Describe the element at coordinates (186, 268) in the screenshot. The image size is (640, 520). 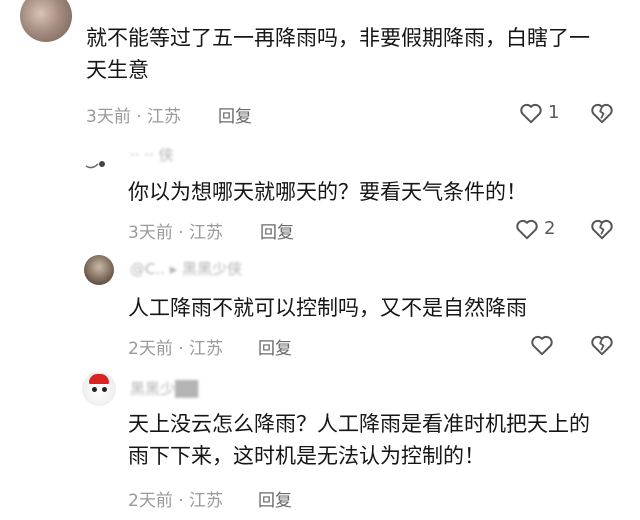
I see `username: @C.. ▸ 黑黑少侠` at that location.